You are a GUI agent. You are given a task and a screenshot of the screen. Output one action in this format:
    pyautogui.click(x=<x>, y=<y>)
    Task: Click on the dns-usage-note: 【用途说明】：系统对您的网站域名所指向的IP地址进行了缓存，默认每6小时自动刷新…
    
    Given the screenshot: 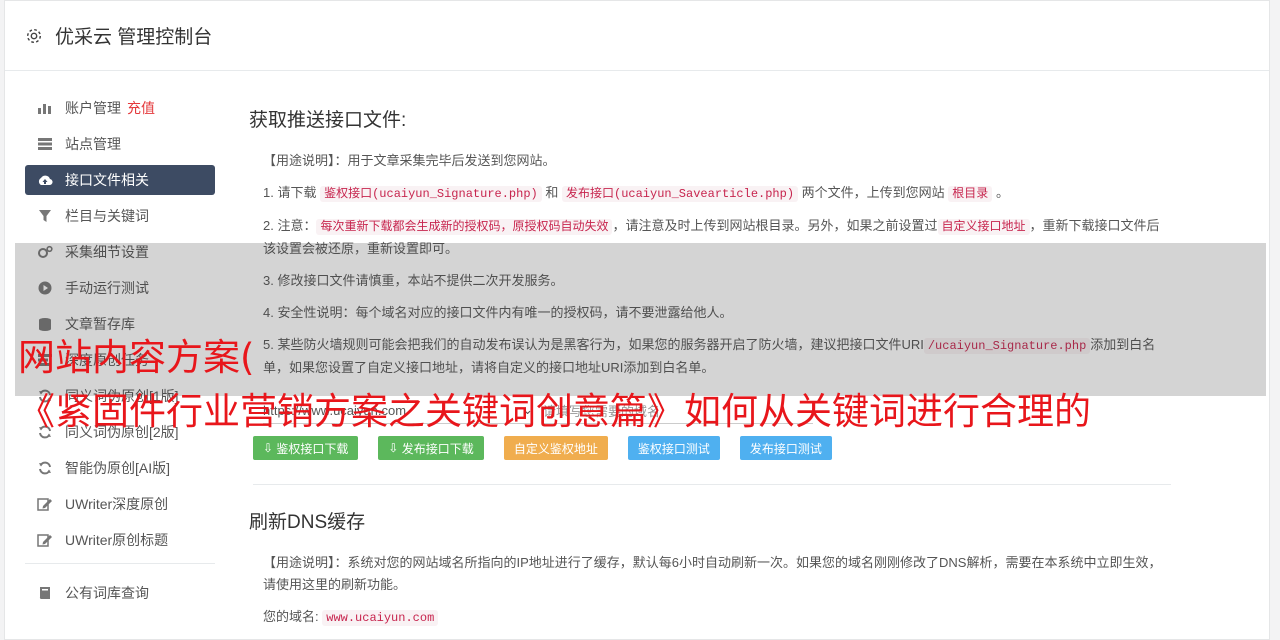 What is the action you would take?
    pyautogui.click(x=716, y=574)
    